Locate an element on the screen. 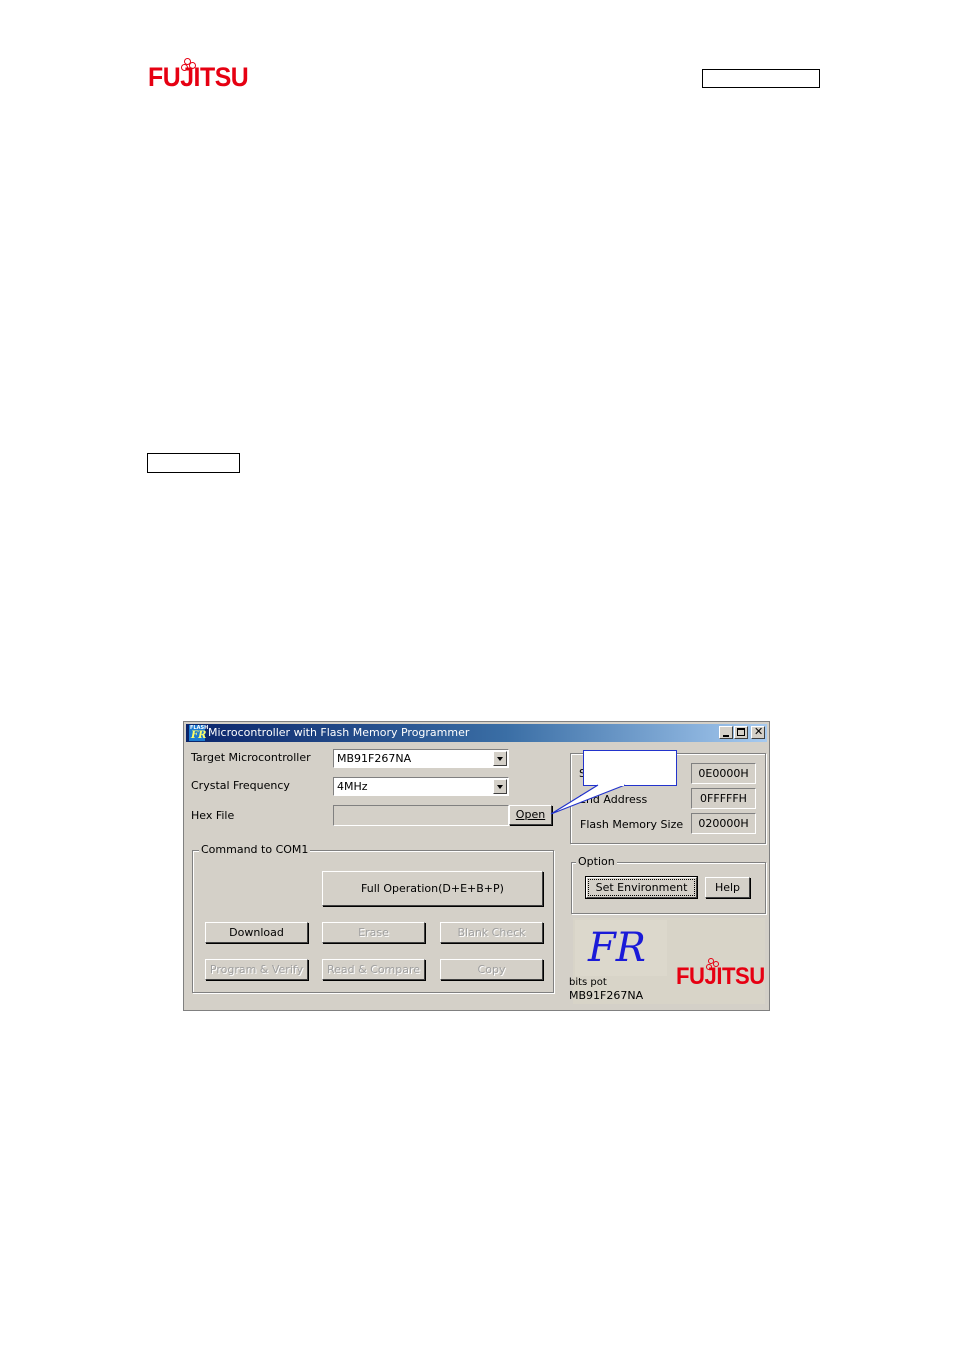 This screenshot has height=1350, width=954. read-compare-button: Read & Compare is located at coordinates (373, 969).